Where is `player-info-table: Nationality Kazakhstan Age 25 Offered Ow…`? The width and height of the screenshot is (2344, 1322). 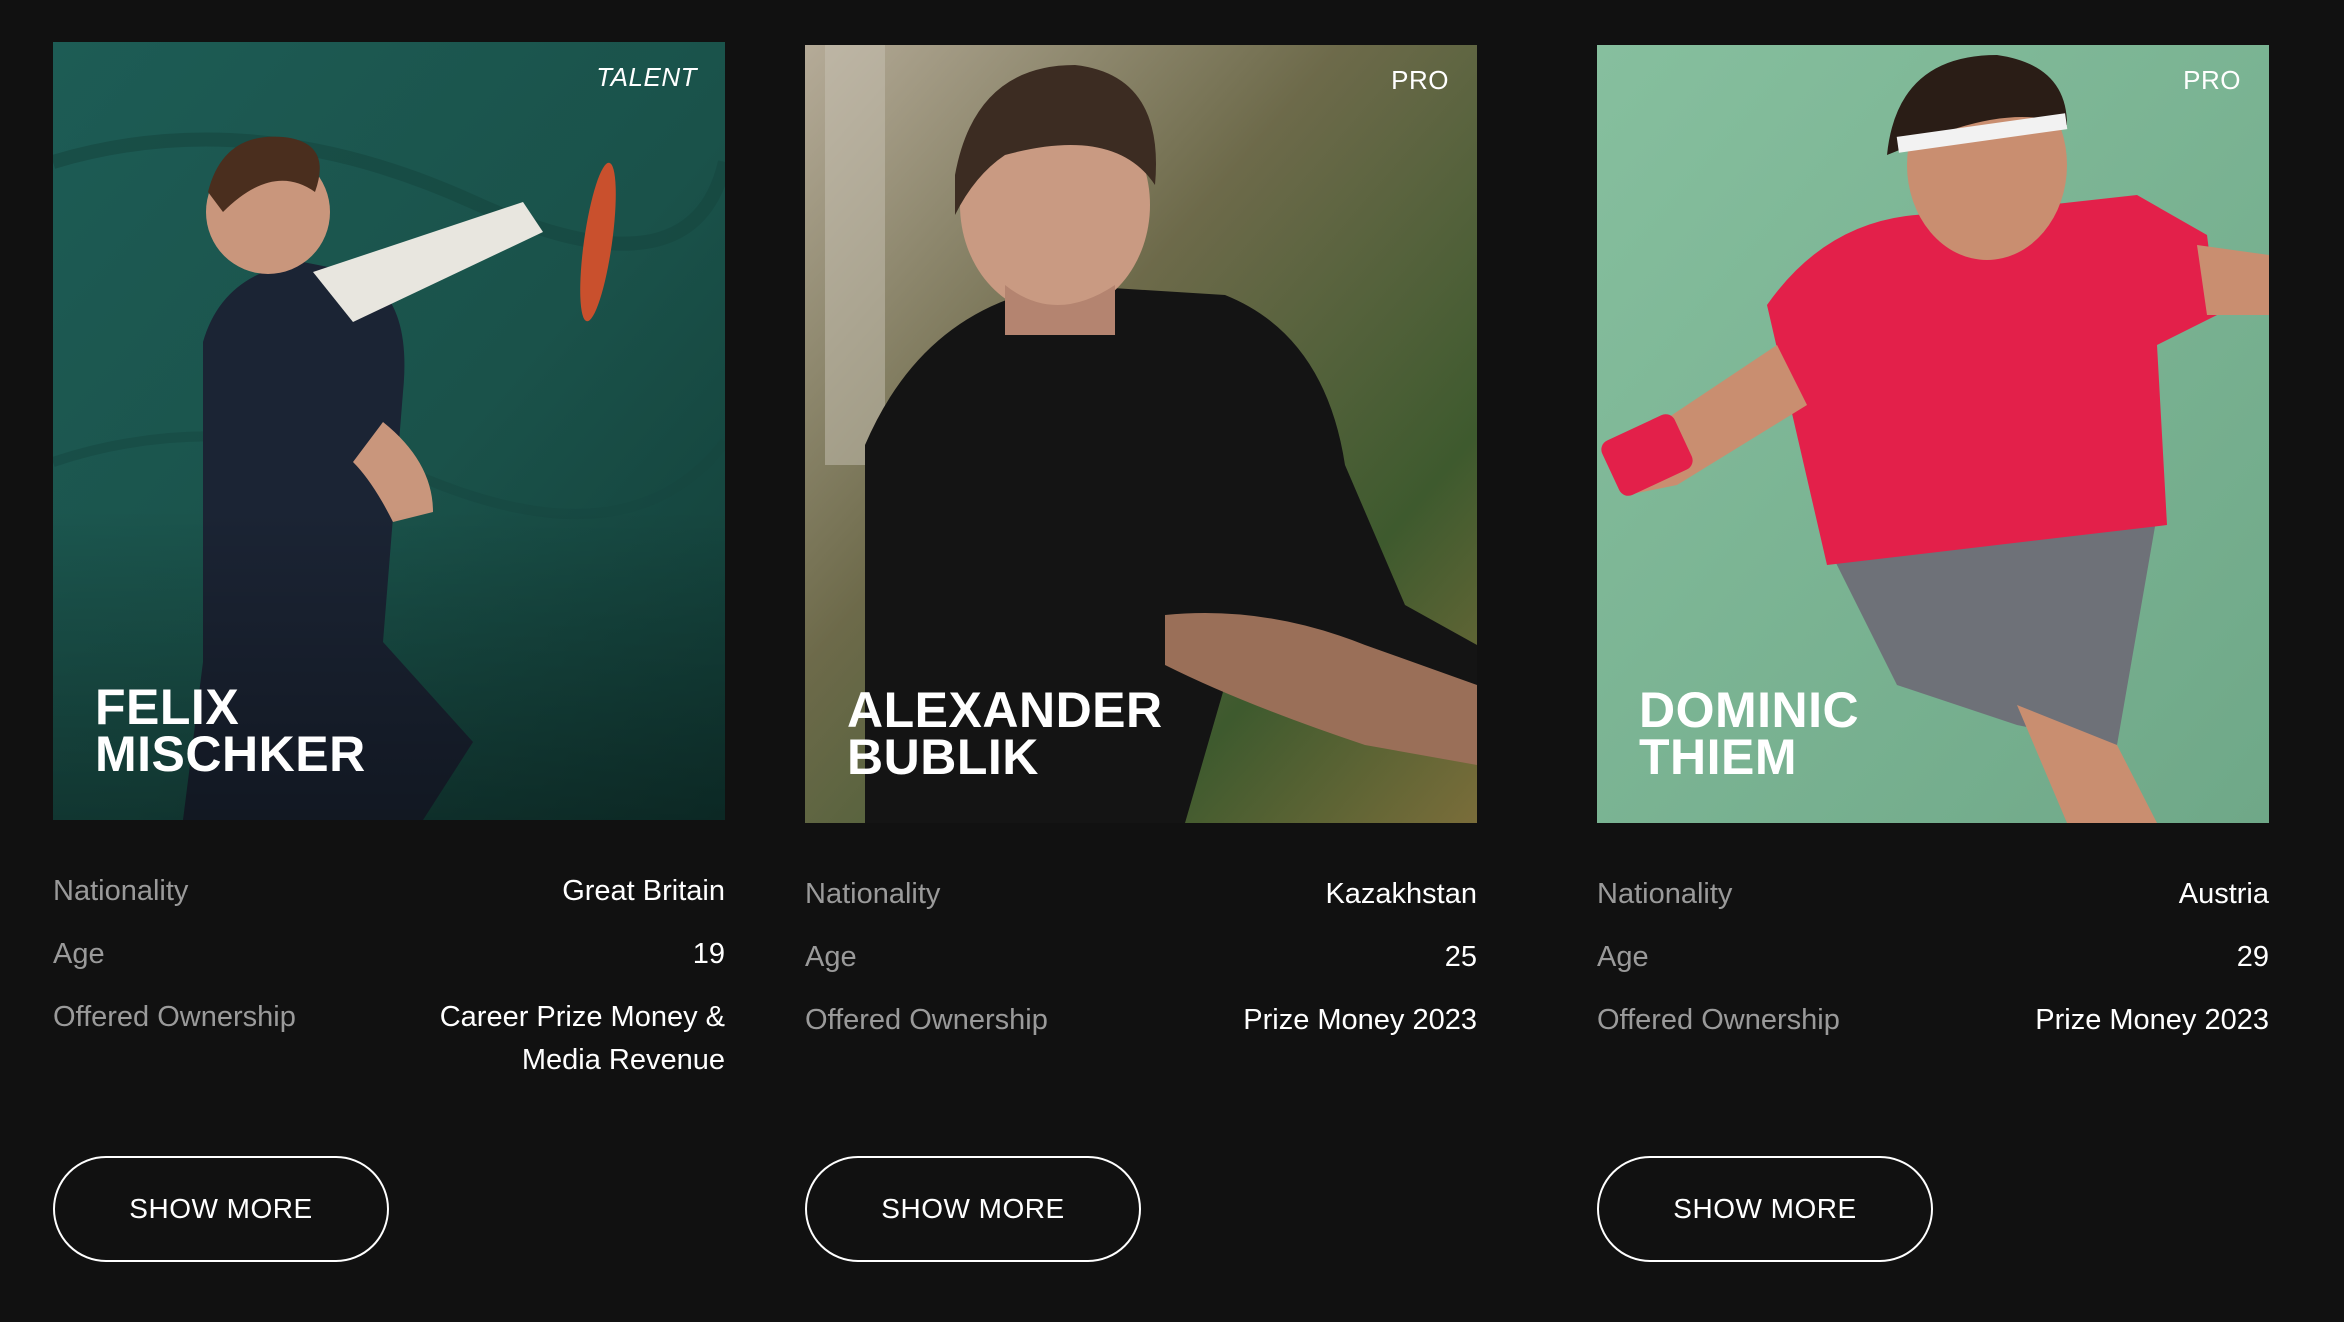 player-info-table: Nationality Kazakhstan Age 25 Offered Ow… is located at coordinates (1141, 957).